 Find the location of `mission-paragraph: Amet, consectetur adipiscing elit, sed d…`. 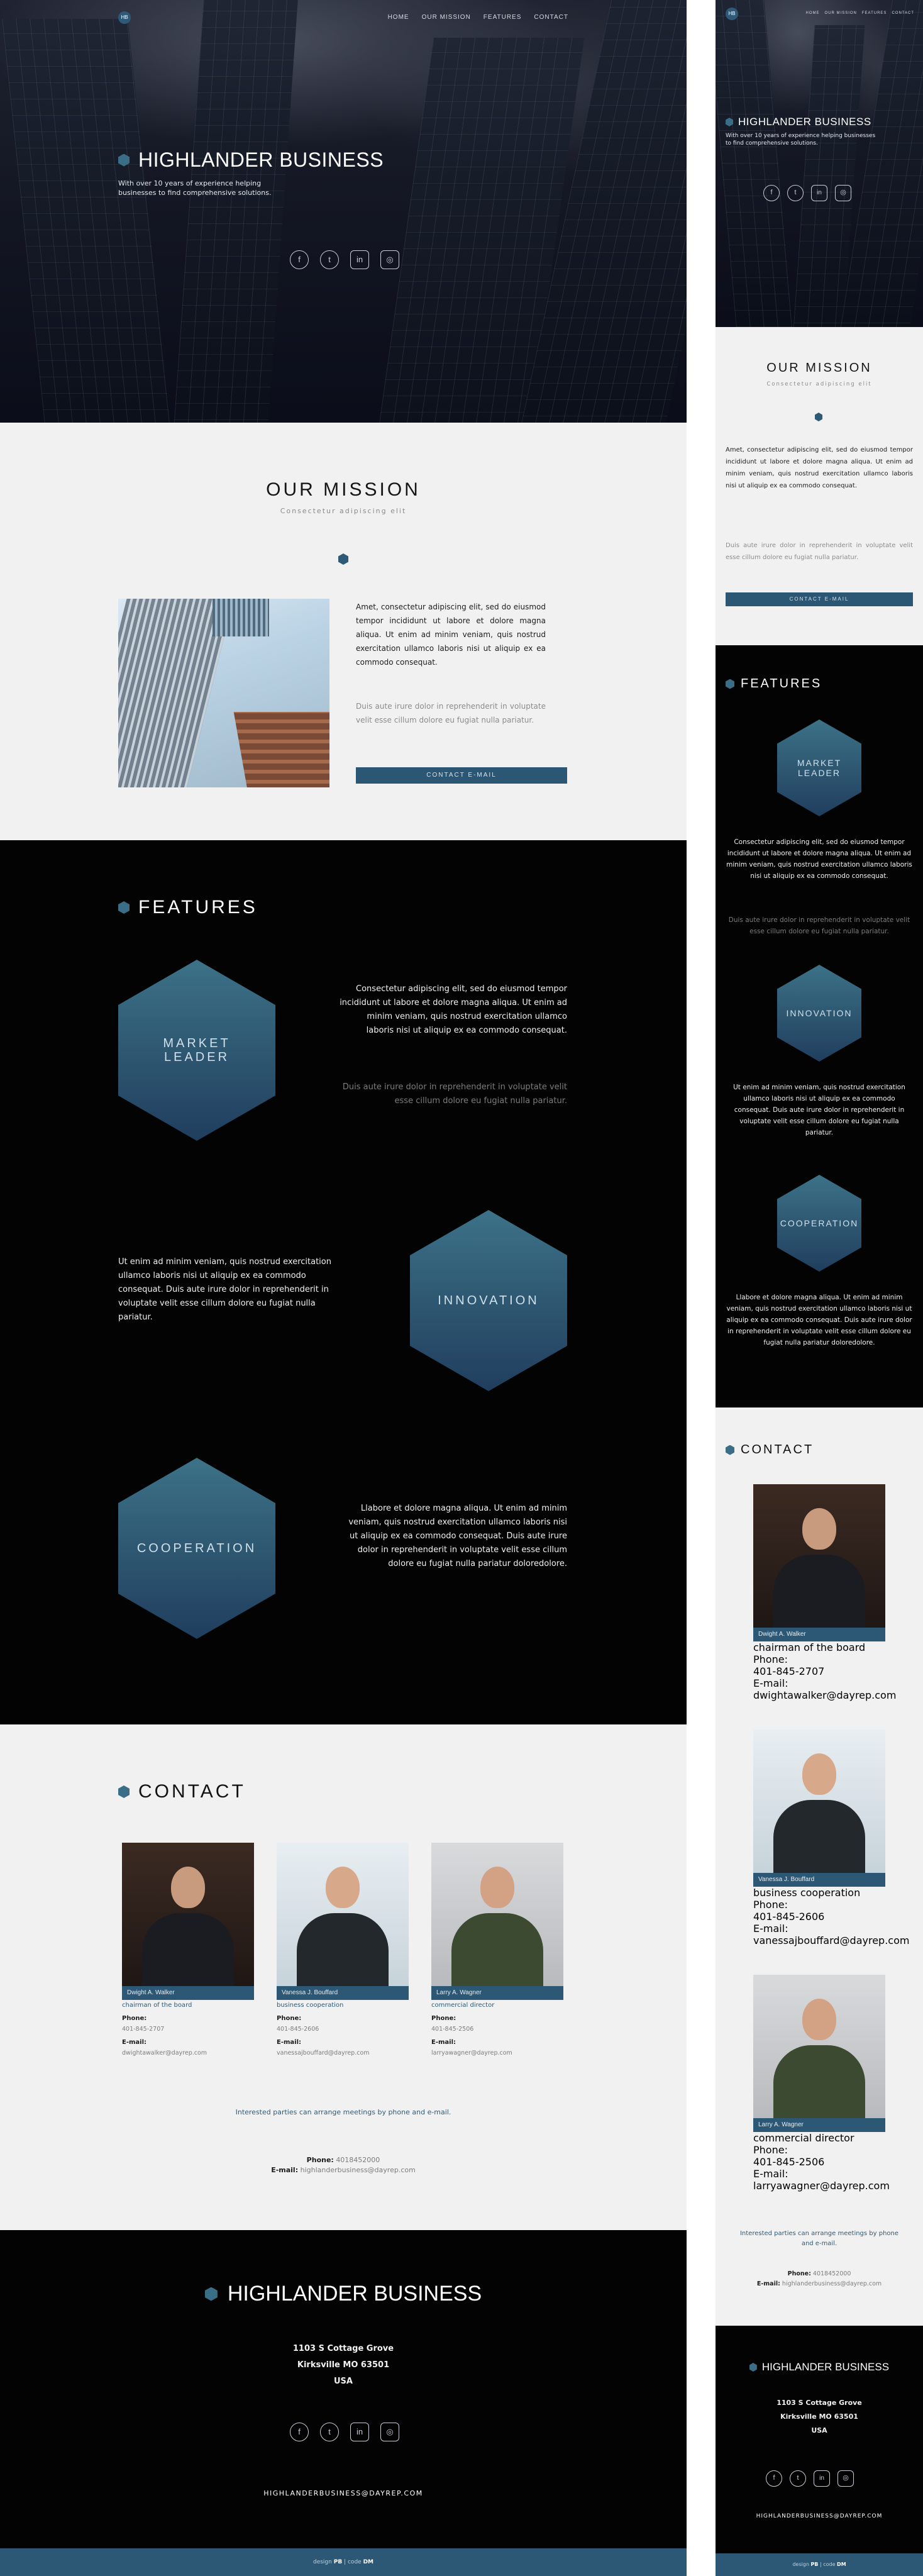

mission-paragraph: Amet, consectetur adipiscing elit, sed d… is located at coordinates (820, 468).